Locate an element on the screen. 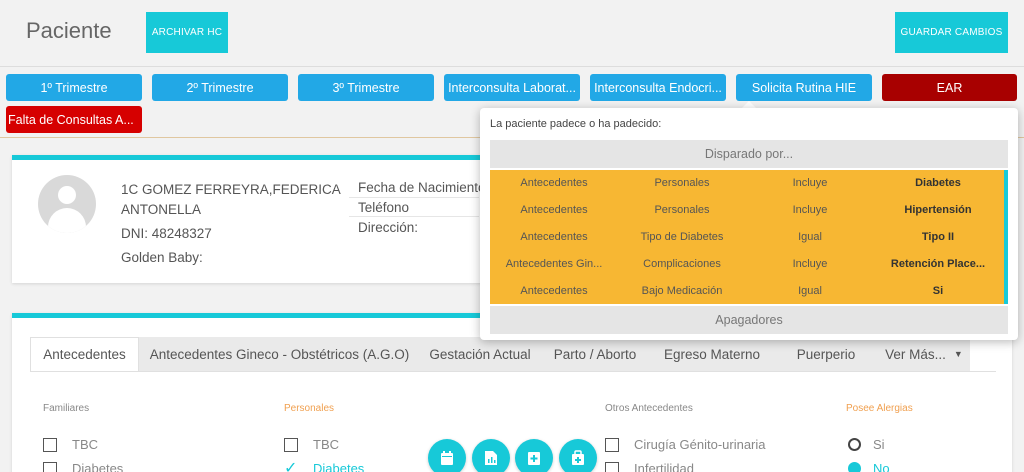  add-report-icon is located at coordinates (534, 458).